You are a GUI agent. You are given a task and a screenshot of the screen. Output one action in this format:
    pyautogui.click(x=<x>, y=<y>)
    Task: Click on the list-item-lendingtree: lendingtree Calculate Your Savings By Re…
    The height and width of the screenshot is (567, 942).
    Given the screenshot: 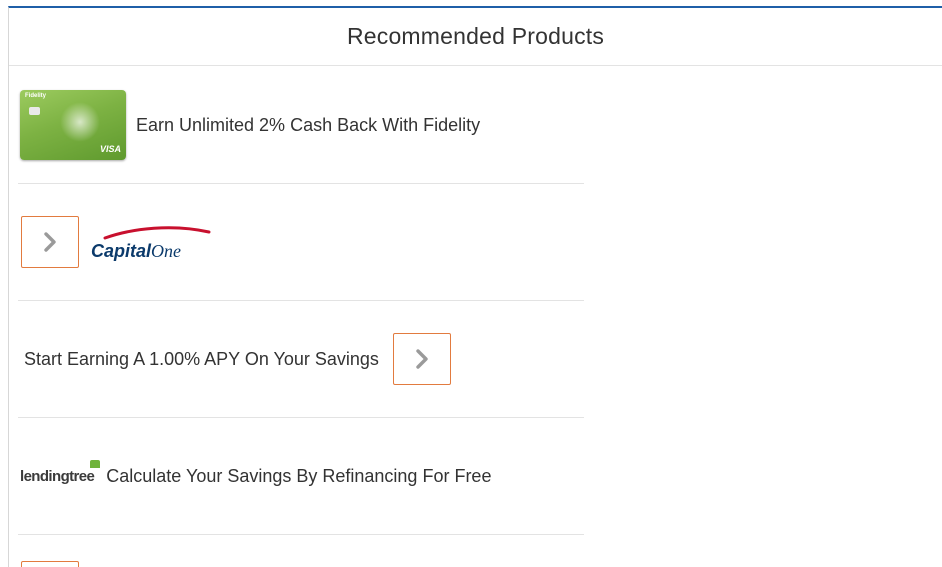 What is the action you would take?
    pyautogui.click(x=301, y=476)
    